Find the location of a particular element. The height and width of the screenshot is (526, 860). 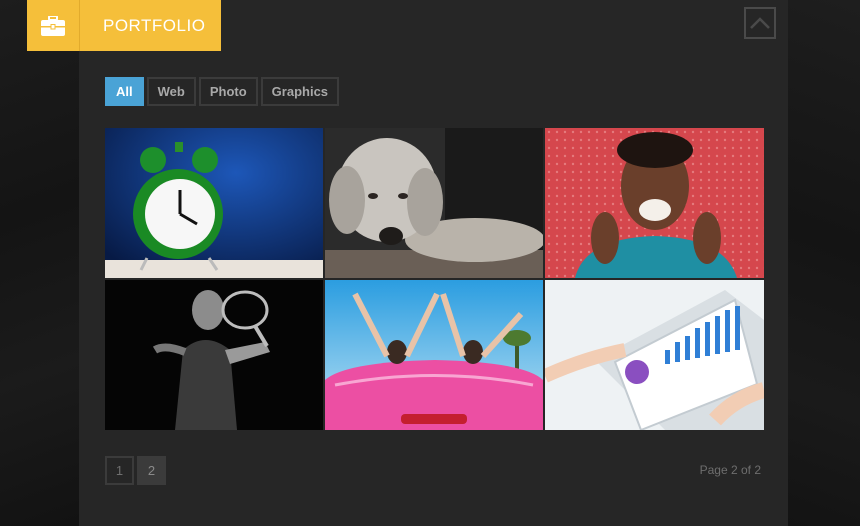

filter-web-button: Web is located at coordinates (171, 91).